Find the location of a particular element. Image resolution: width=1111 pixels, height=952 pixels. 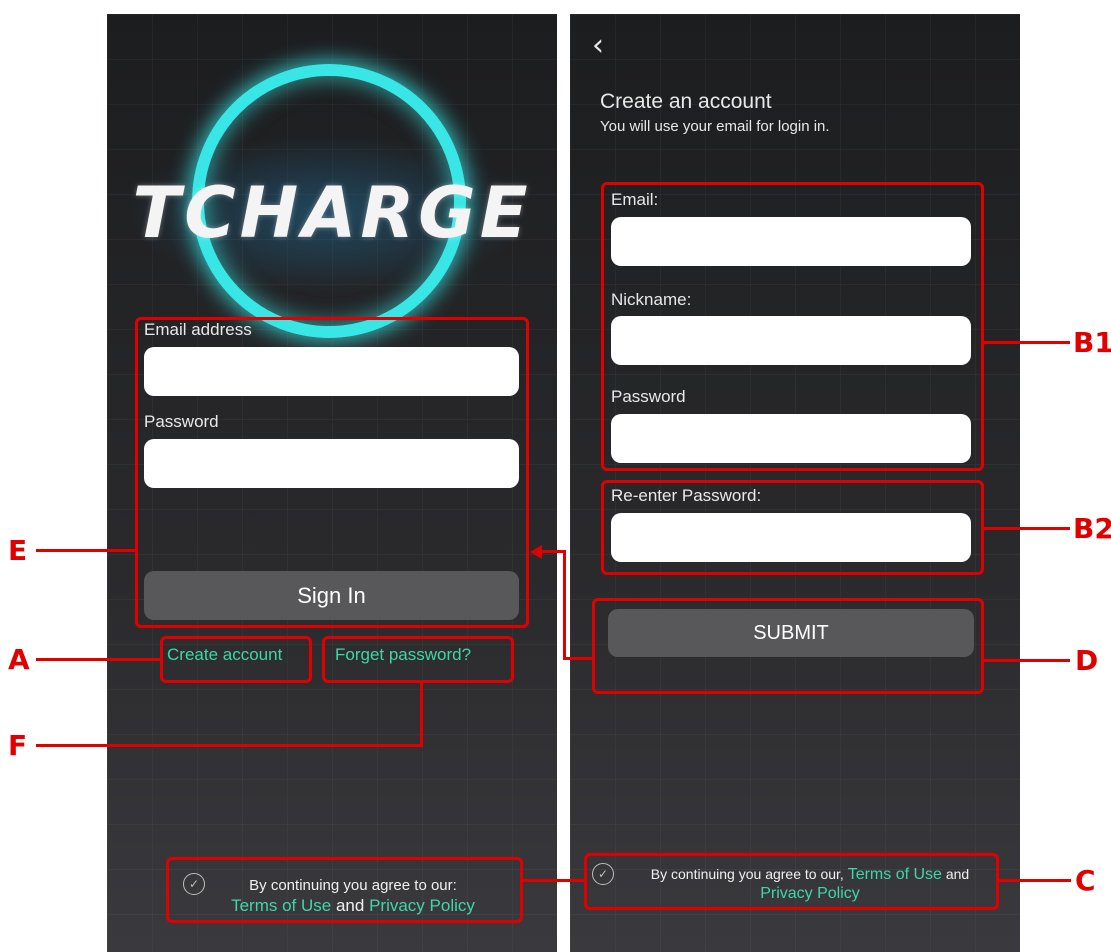

annotation-line-b1 is located at coordinates (1027, 342).